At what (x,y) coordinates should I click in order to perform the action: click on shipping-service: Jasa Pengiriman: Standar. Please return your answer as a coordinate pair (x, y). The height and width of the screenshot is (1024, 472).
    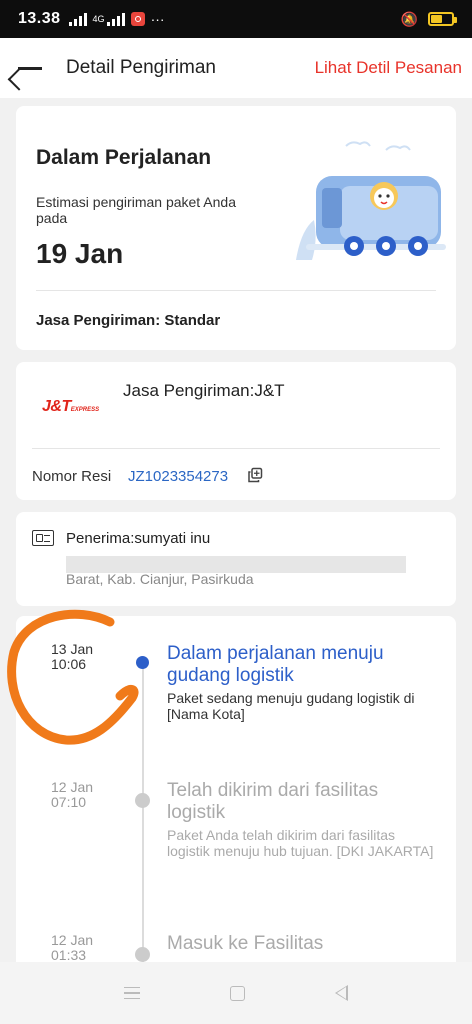
    Looking at the image, I should click on (128, 320).